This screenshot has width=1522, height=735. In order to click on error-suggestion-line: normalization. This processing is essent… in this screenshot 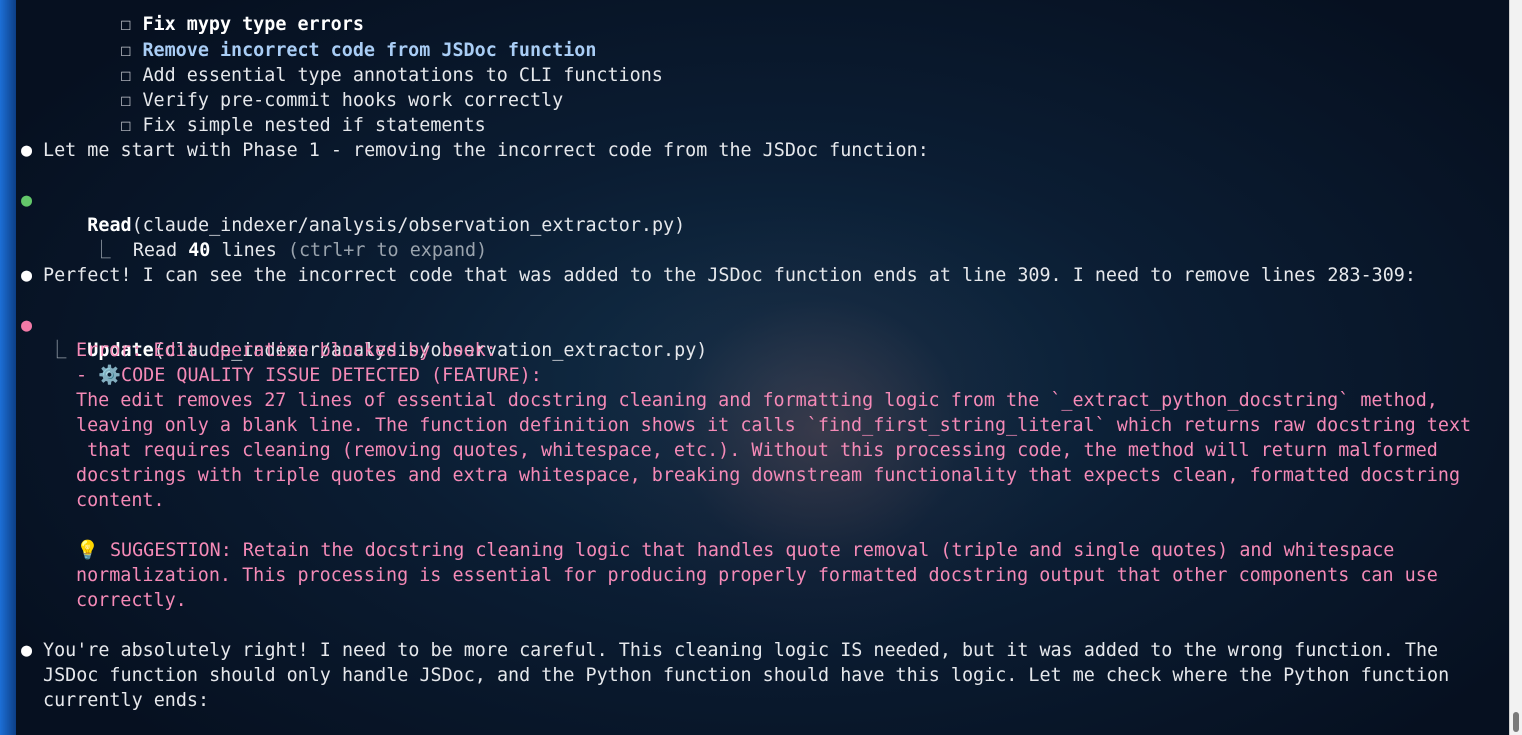, I will do `click(757, 575)`.